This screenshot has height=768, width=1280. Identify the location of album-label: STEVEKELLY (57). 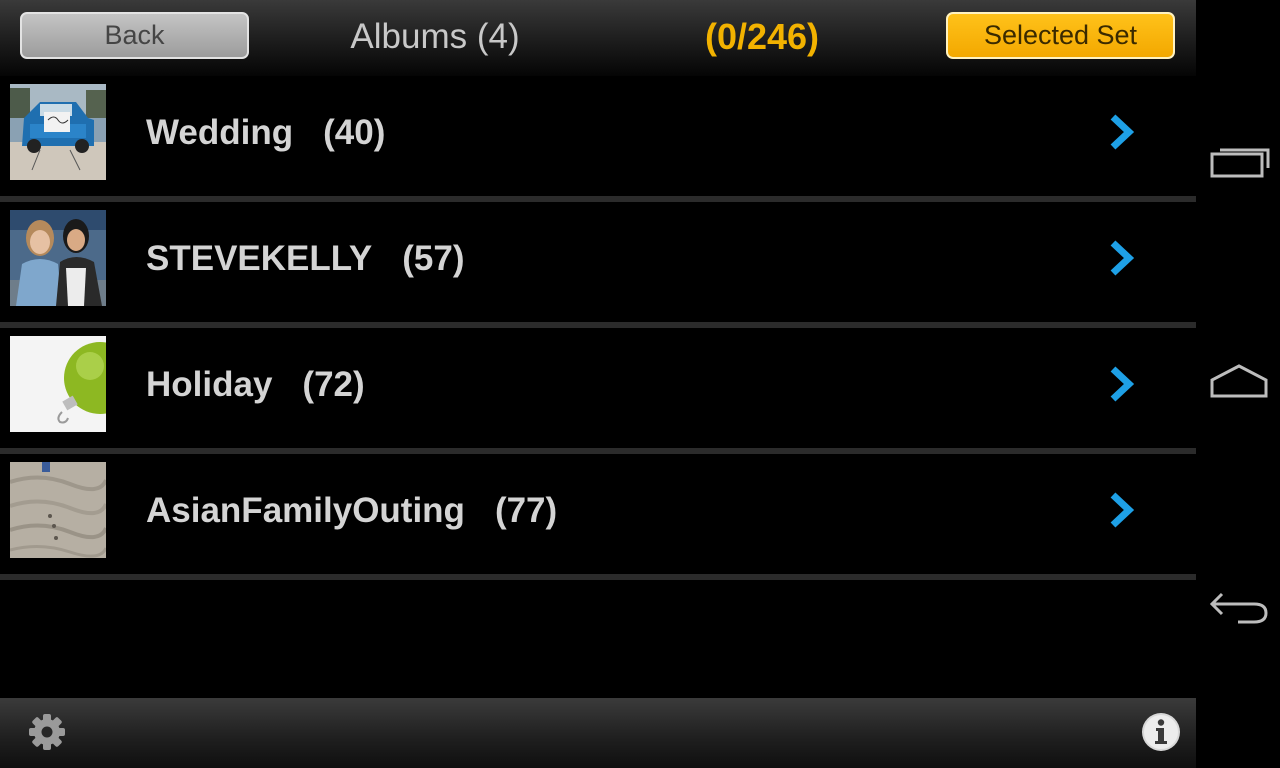
(305, 259).